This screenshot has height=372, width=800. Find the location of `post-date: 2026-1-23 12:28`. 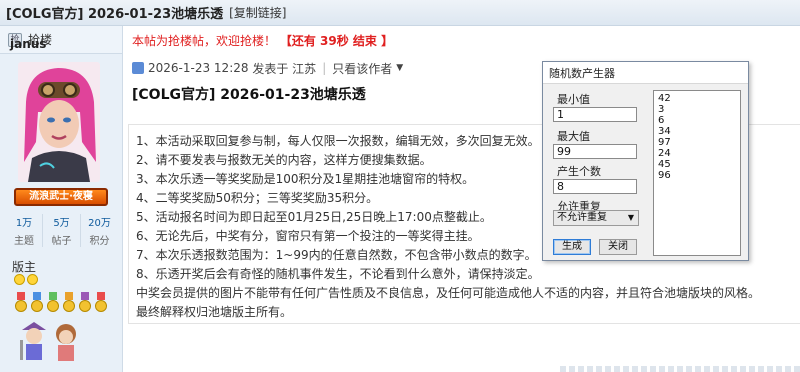

post-date: 2026-1-23 12:28 is located at coordinates (198, 68).